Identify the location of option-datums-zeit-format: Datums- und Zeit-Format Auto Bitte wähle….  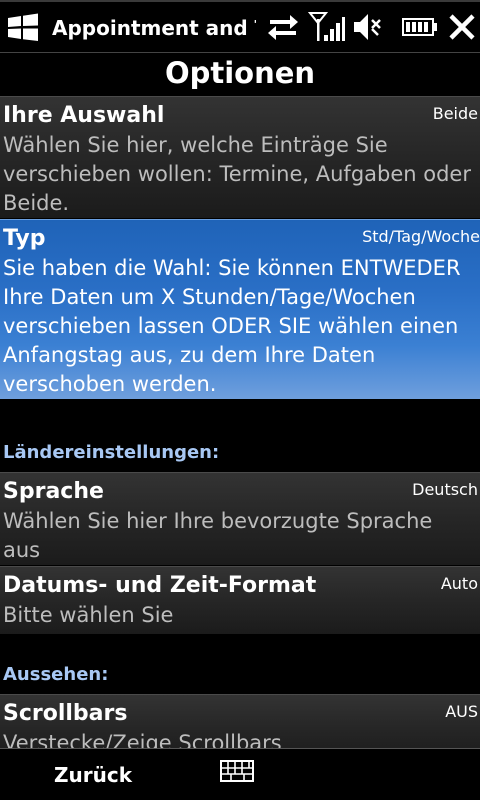
(240, 600).